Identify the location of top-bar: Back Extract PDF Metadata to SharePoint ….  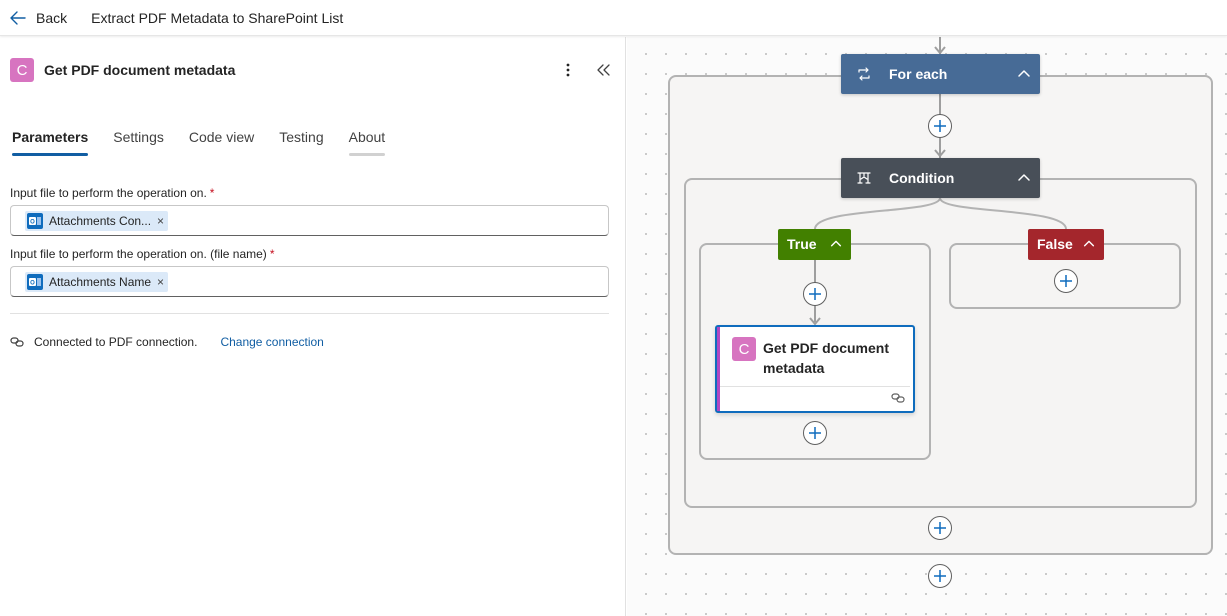
(613, 18).